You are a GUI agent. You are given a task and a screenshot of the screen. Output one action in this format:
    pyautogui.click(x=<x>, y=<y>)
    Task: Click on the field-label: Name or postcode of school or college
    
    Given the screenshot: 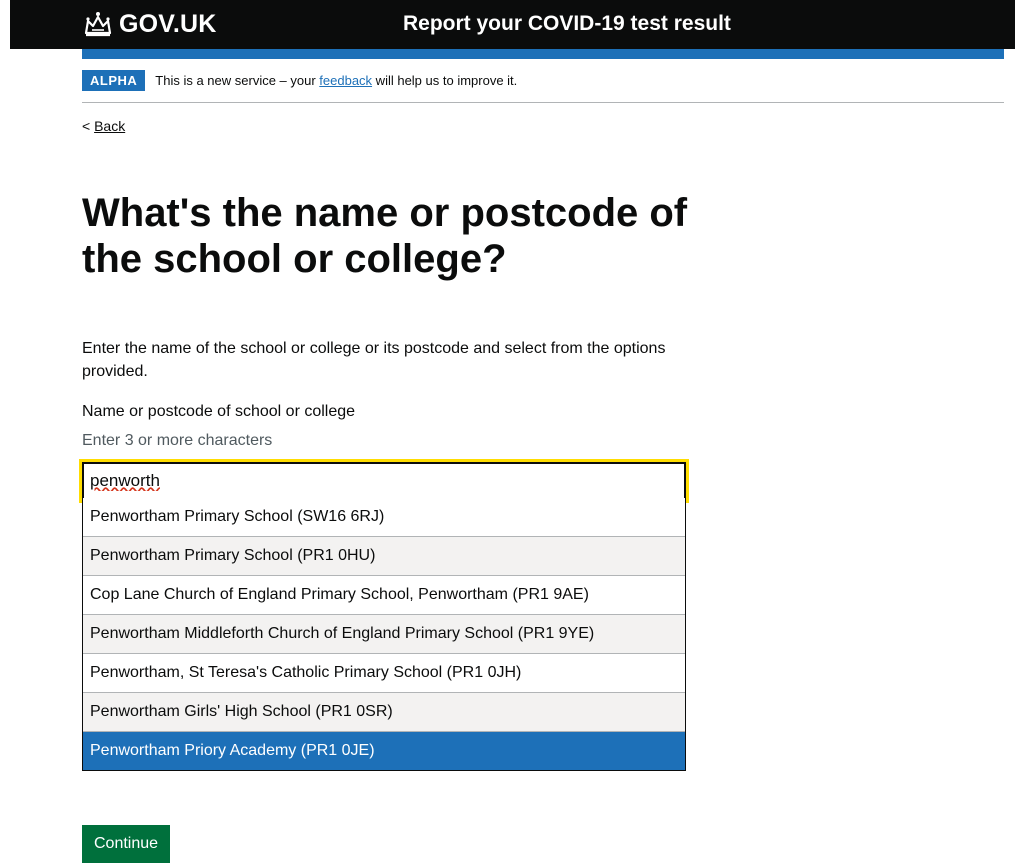 What is the action you would take?
    pyautogui.click(x=219, y=411)
    